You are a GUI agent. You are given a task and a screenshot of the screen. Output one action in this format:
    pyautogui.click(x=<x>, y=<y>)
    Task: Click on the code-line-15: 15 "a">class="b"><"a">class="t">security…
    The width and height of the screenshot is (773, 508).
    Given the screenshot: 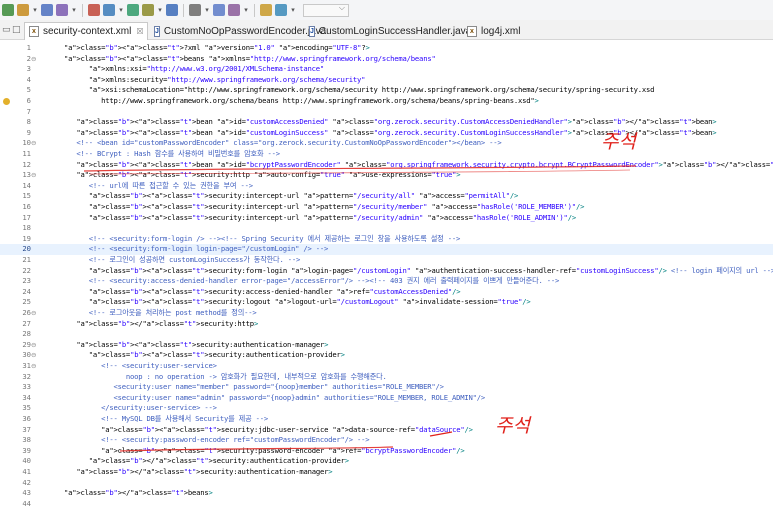 What is the action you would take?
    pyautogui.click(x=386, y=196)
    